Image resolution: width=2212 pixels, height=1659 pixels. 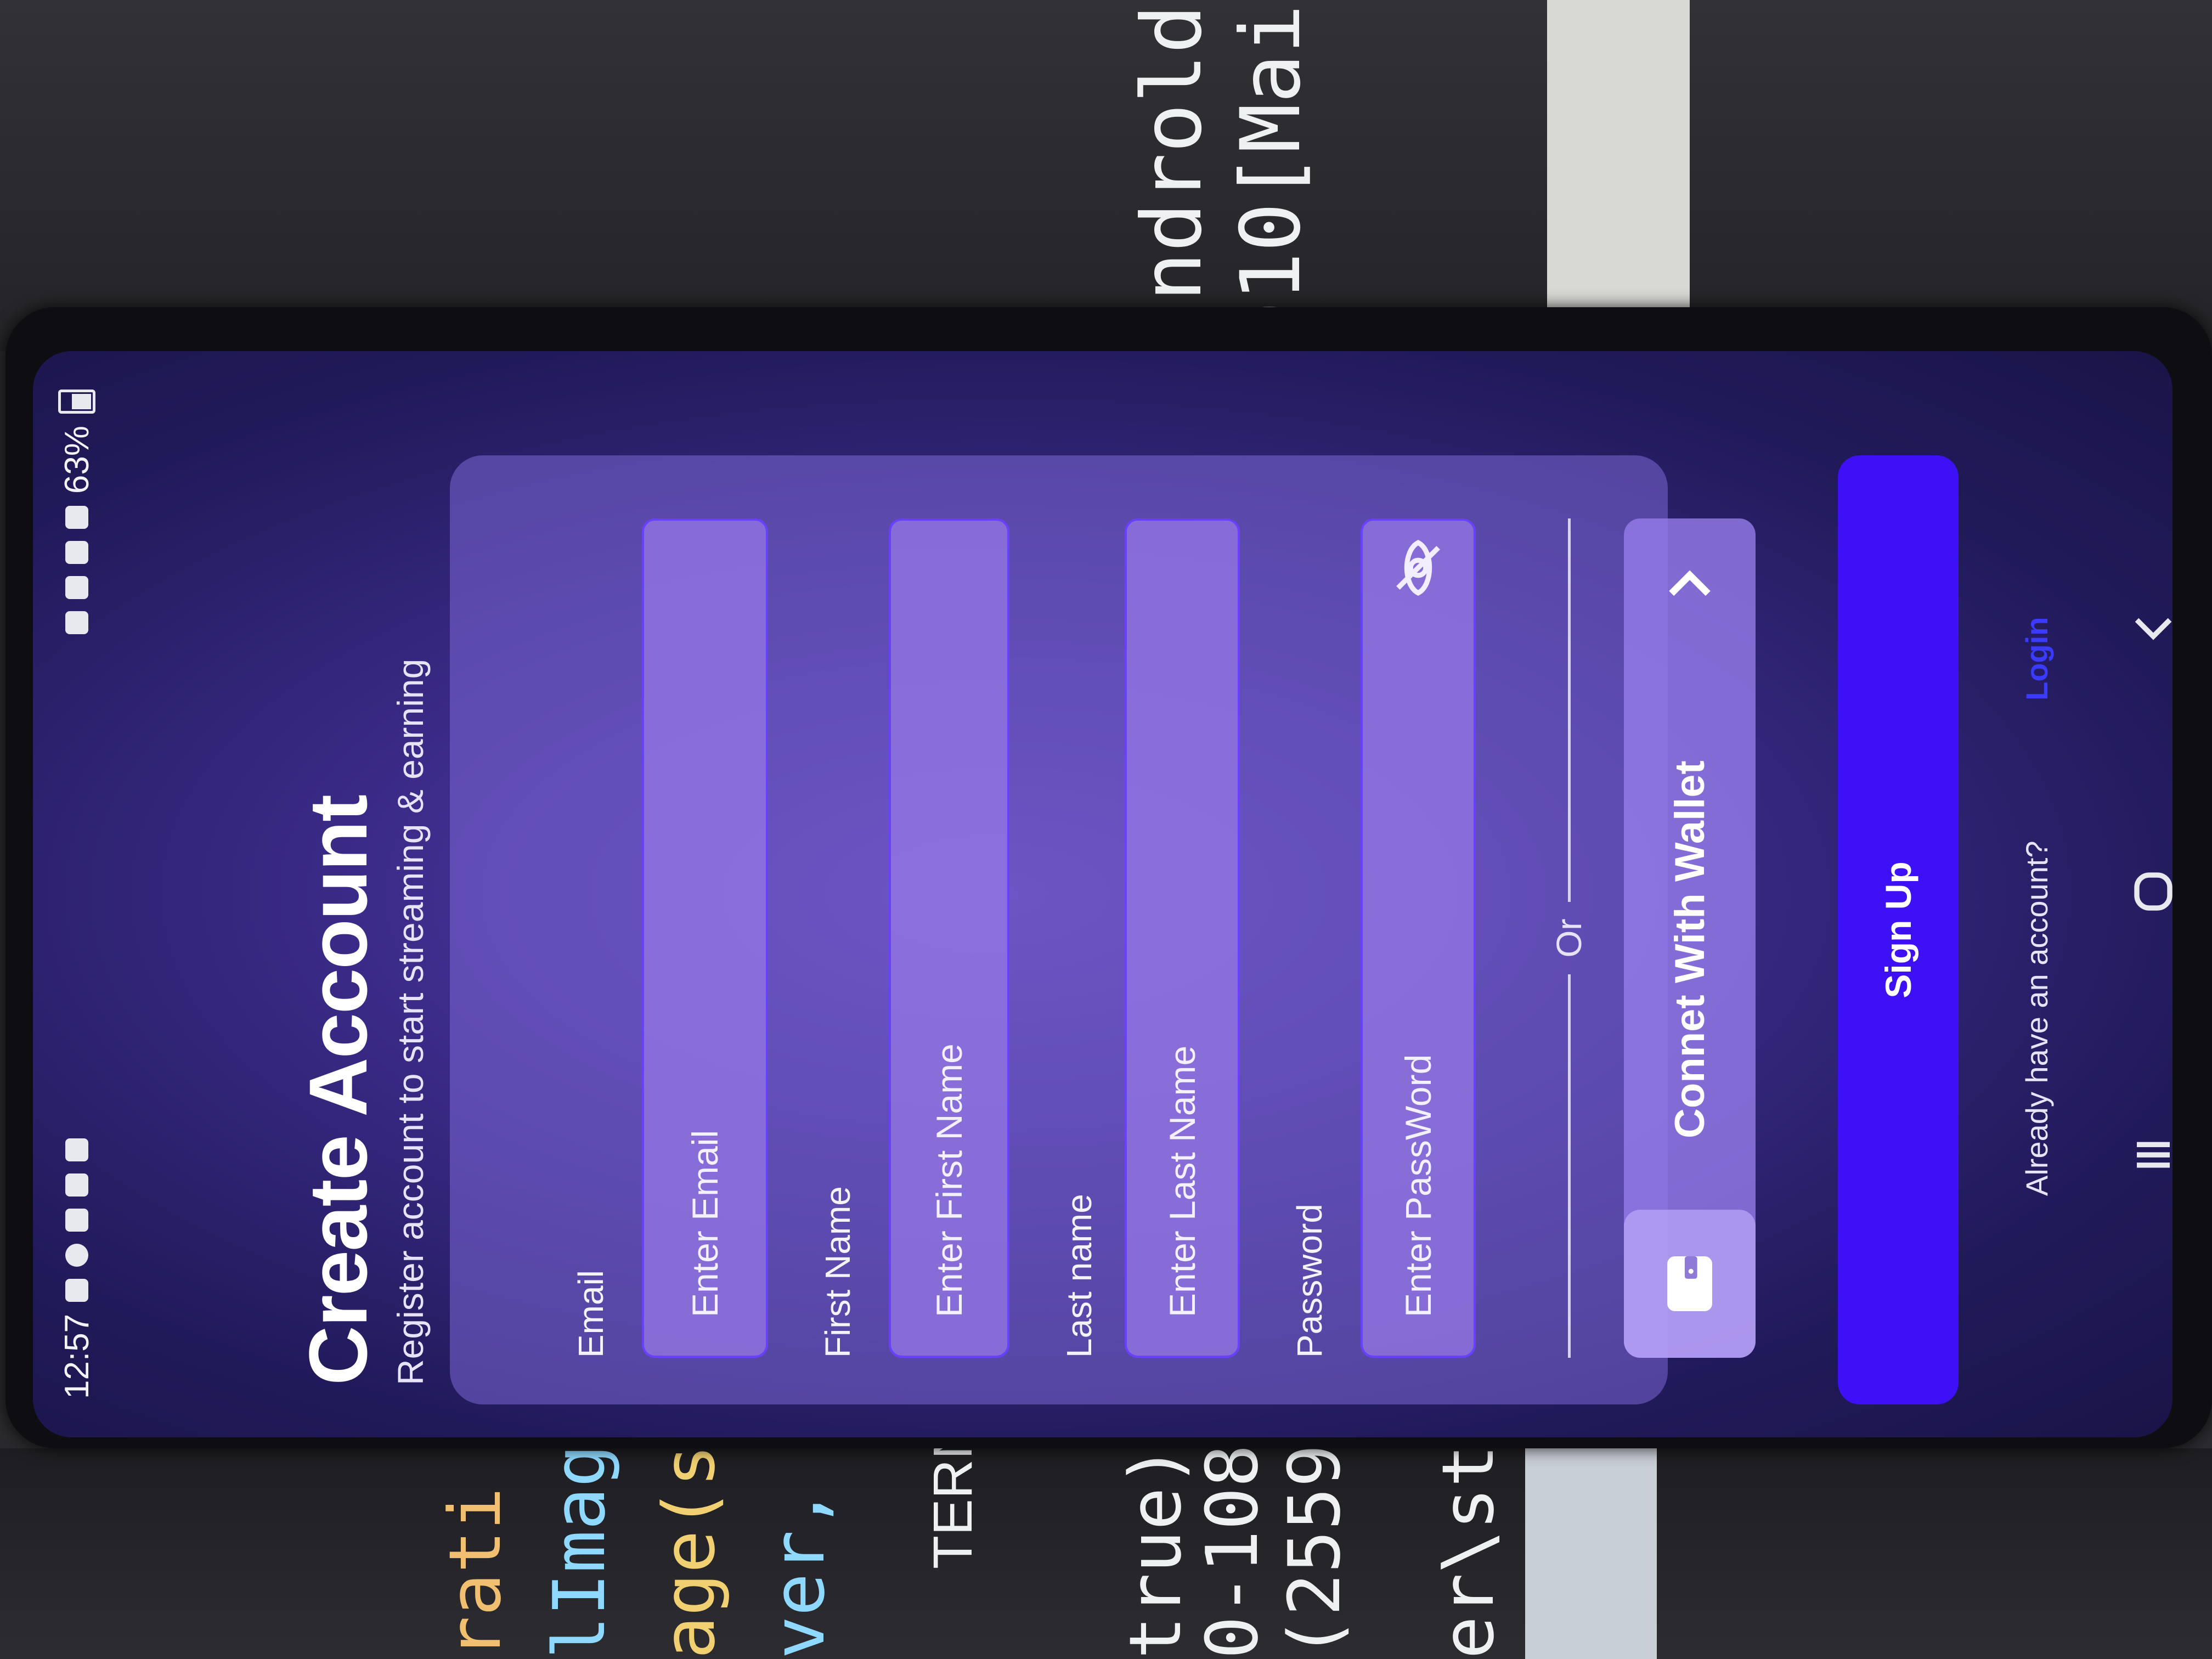 I want to click on sign-up-button: Sign Up, so click(x=1899, y=929).